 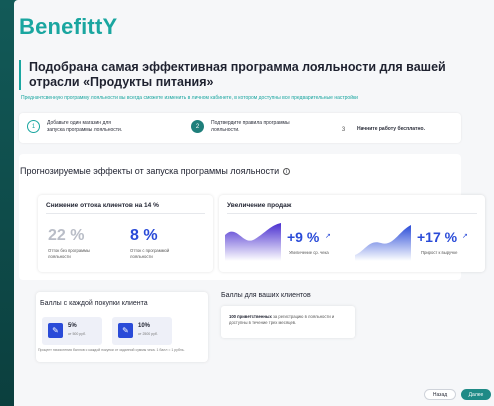 I want to click on revenue-label: Прирост к выручке, so click(x=439, y=252).